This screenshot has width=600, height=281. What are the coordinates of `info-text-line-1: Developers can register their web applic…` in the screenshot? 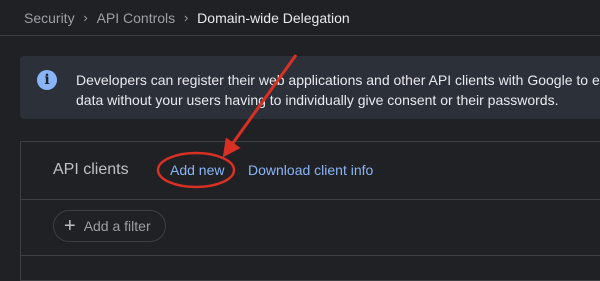 It's located at (338, 80).